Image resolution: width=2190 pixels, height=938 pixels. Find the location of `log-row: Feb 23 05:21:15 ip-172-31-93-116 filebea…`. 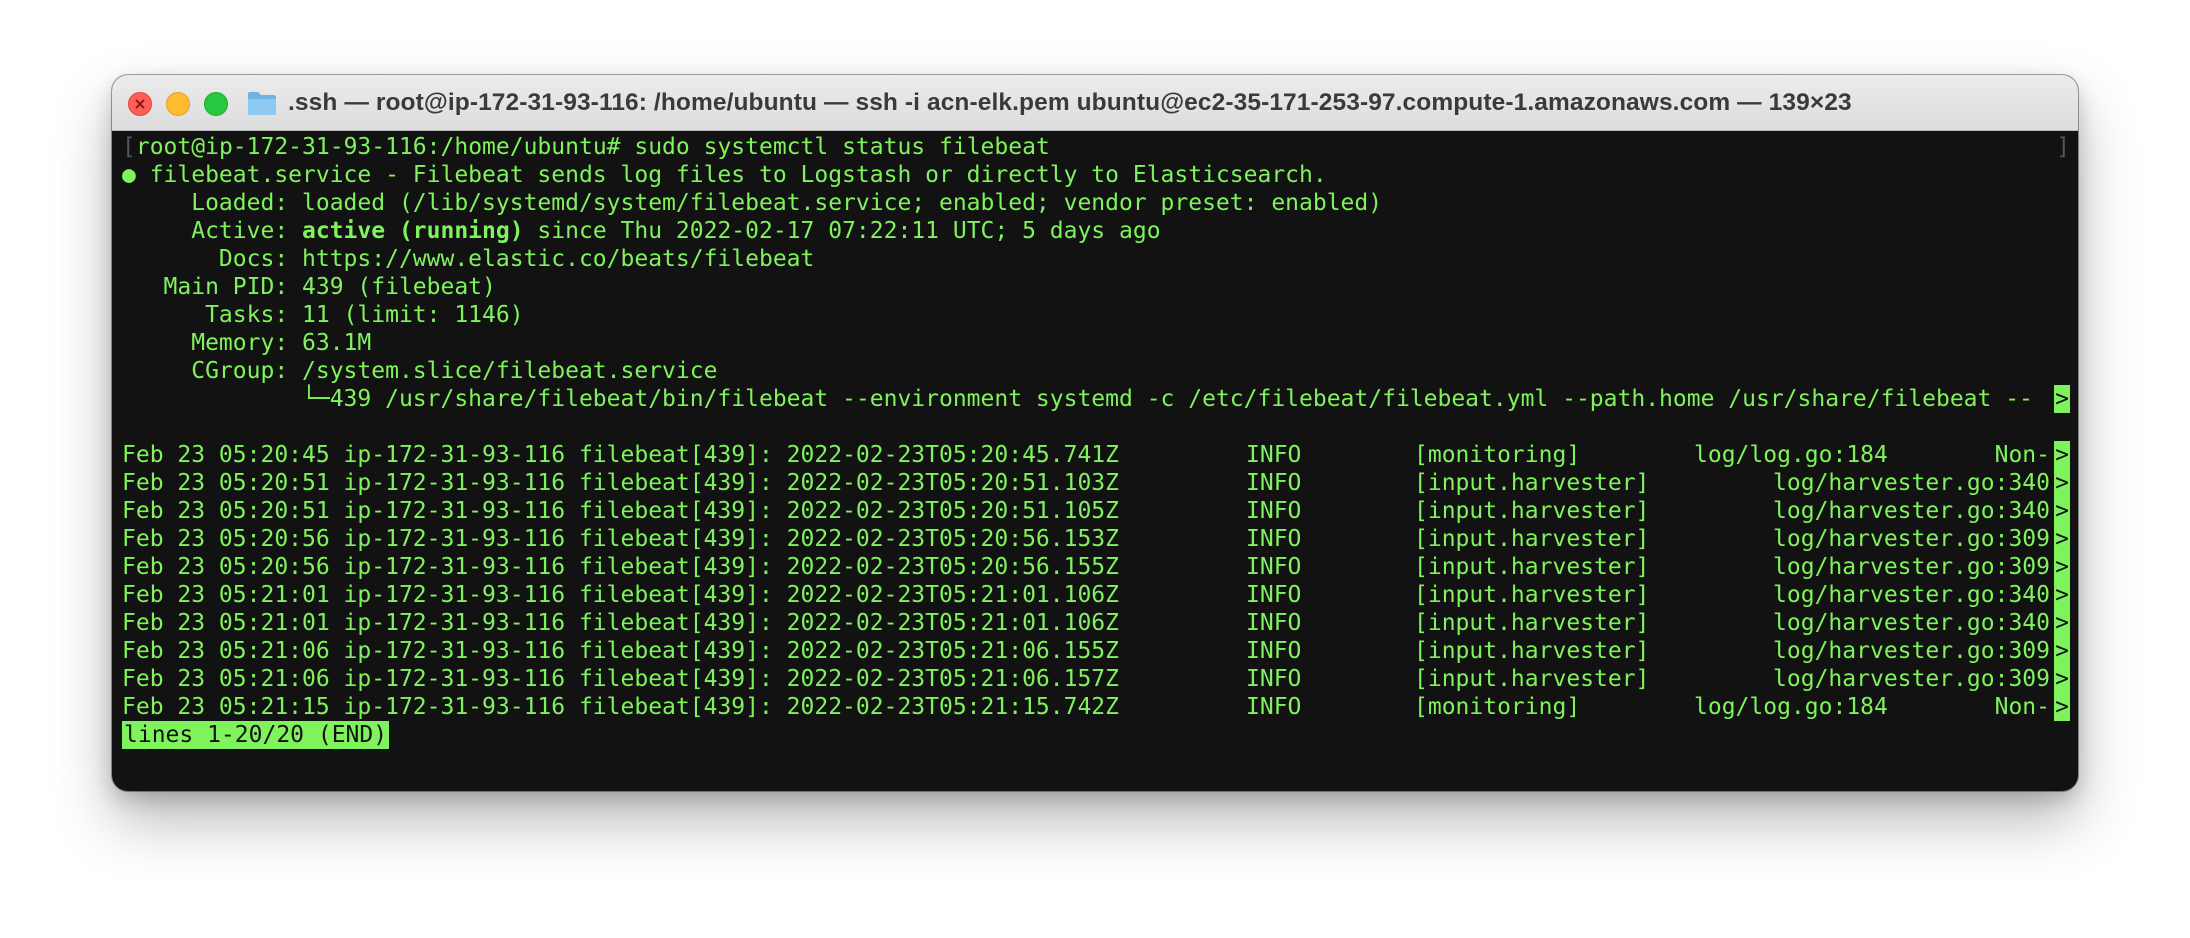

log-row: Feb 23 05:21:15 ip-172-31-93-116 filebea… is located at coordinates (1098, 707).